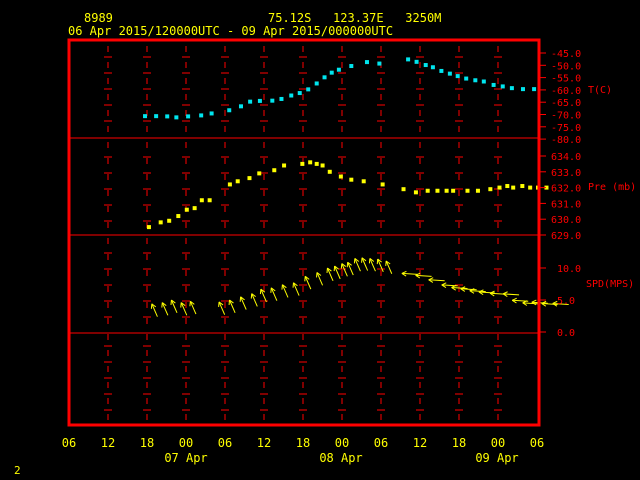 Image resolution: width=640 pixels, height=480 pixels. What do you see at coordinates (355, 18) in the screenshot?
I see `station-location: 75.12S 123.37E 3250M` at bounding box center [355, 18].